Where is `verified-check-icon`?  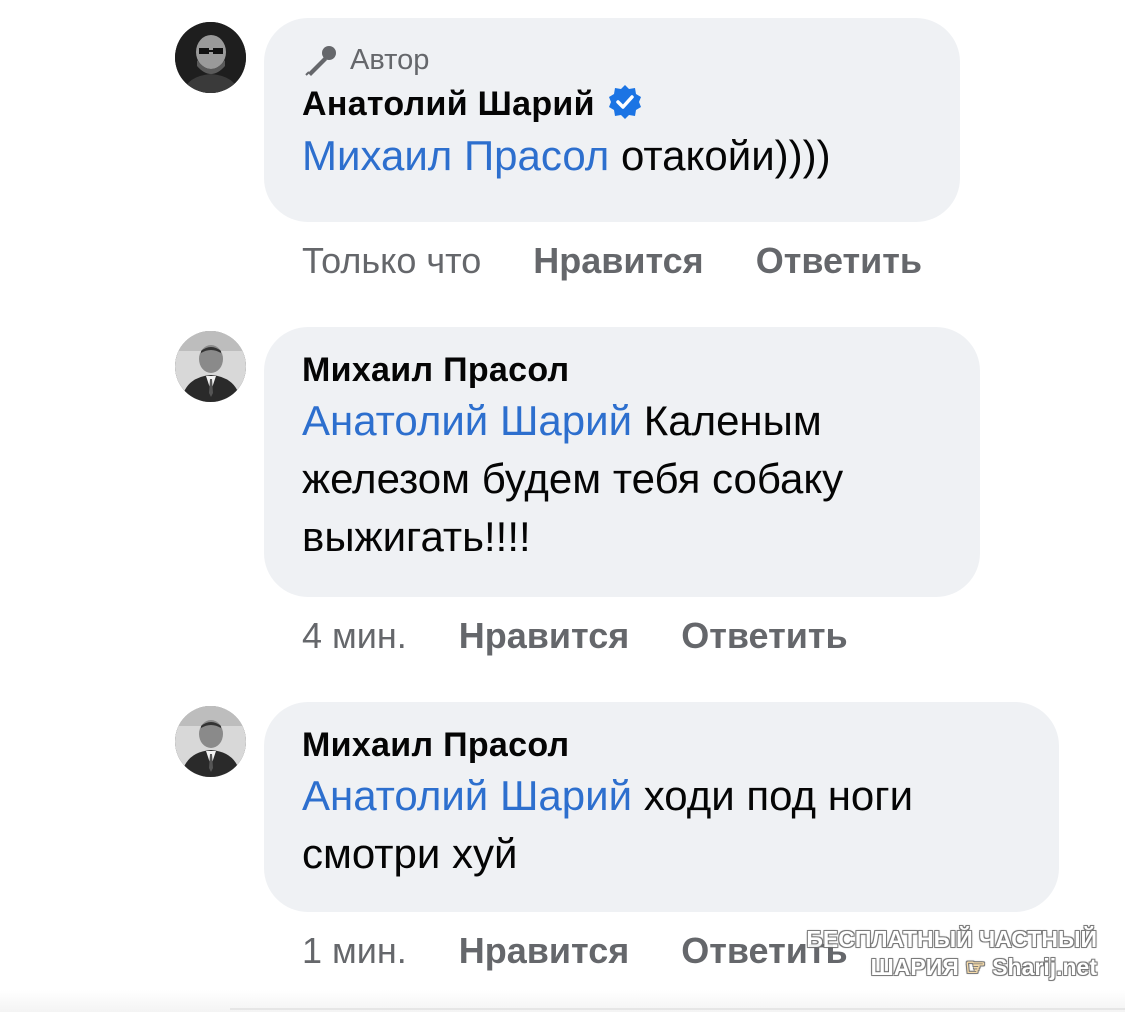
verified-check-icon is located at coordinates (625, 104).